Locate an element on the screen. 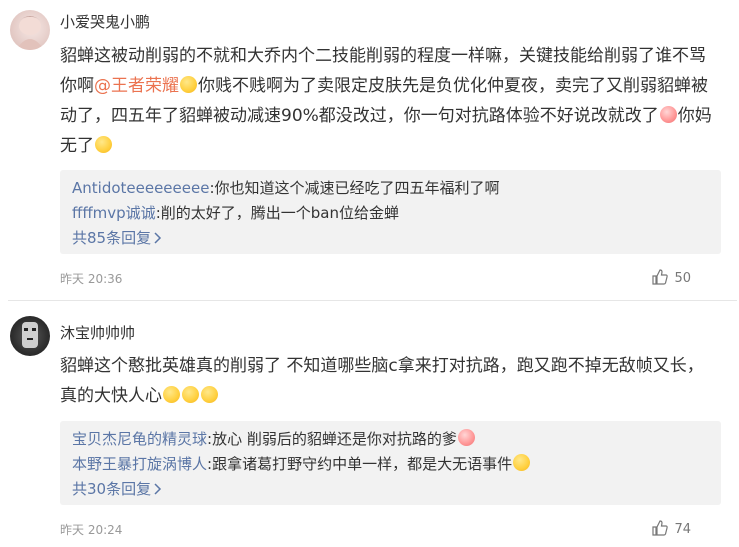  timestamp: 昨天 20:24 is located at coordinates (91, 530).